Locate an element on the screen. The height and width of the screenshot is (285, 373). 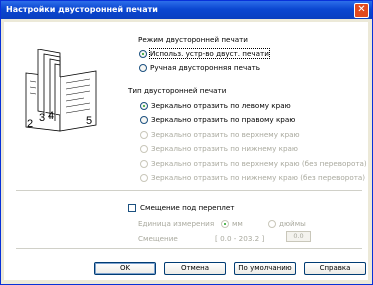
binding-offset-checkbox is located at coordinates (132, 208).